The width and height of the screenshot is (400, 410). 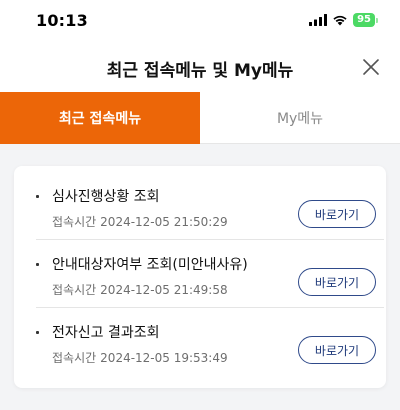 What do you see at coordinates (164, 358) in the screenshot?
I see `access-timestamp: 2024-12-05 19:53:49` at bounding box center [164, 358].